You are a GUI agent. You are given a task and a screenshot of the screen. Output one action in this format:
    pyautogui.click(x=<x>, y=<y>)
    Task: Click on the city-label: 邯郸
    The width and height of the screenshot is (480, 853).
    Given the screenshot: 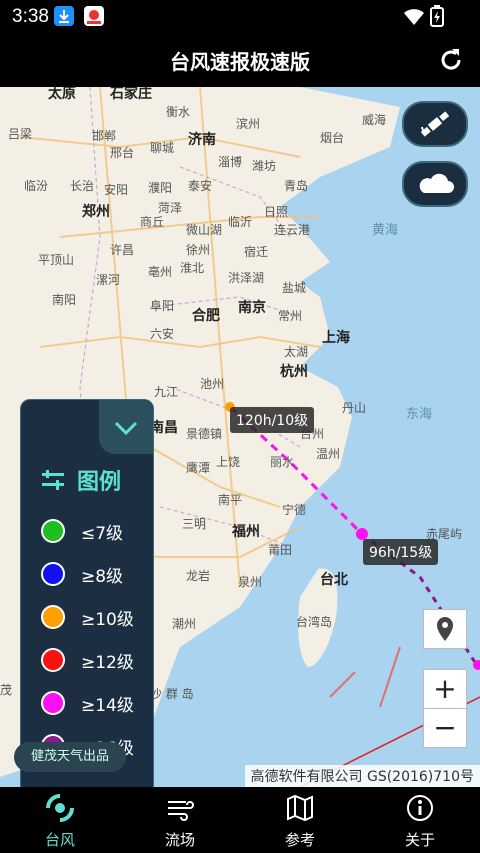 What is the action you would take?
    pyautogui.click(x=104, y=136)
    